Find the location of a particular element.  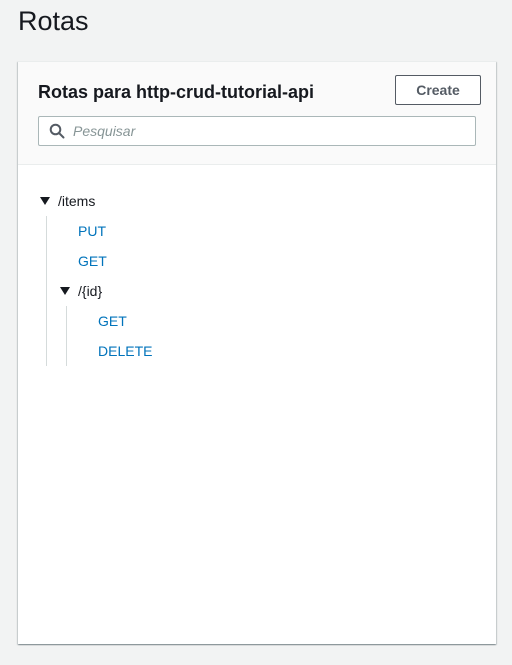

method-link-put: PUT is located at coordinates (92, 231).